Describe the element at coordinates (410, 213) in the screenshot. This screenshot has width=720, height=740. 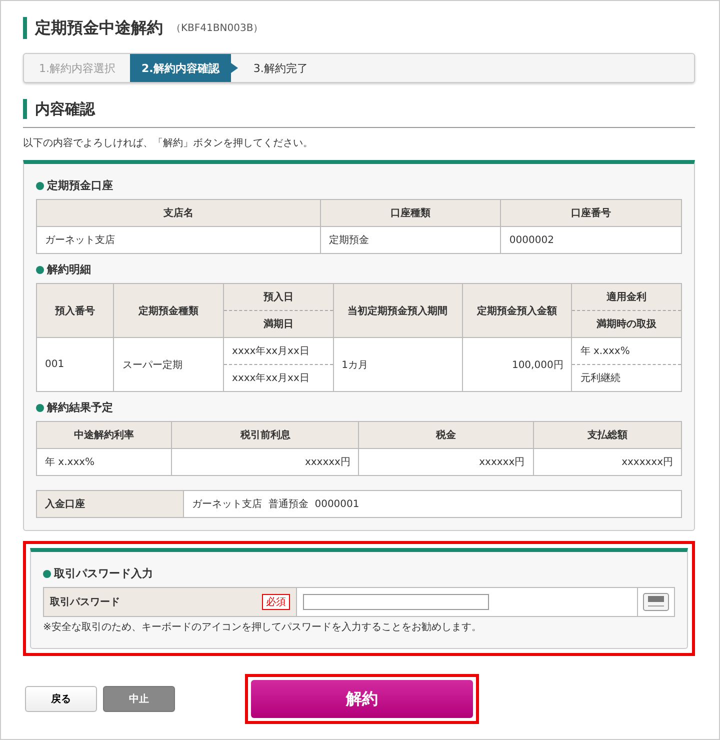
I see `column-header: 口座種類` at that location.